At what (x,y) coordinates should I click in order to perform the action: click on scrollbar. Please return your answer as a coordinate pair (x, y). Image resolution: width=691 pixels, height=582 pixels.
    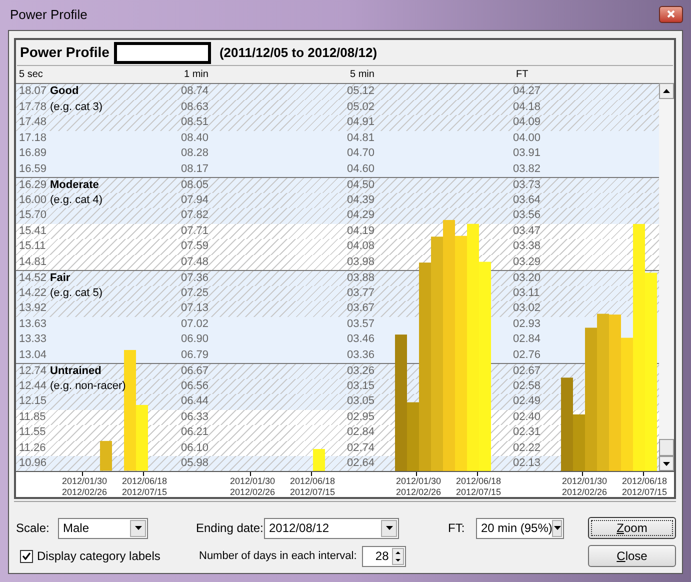
    Looking at the image, I should click on (666, 277).